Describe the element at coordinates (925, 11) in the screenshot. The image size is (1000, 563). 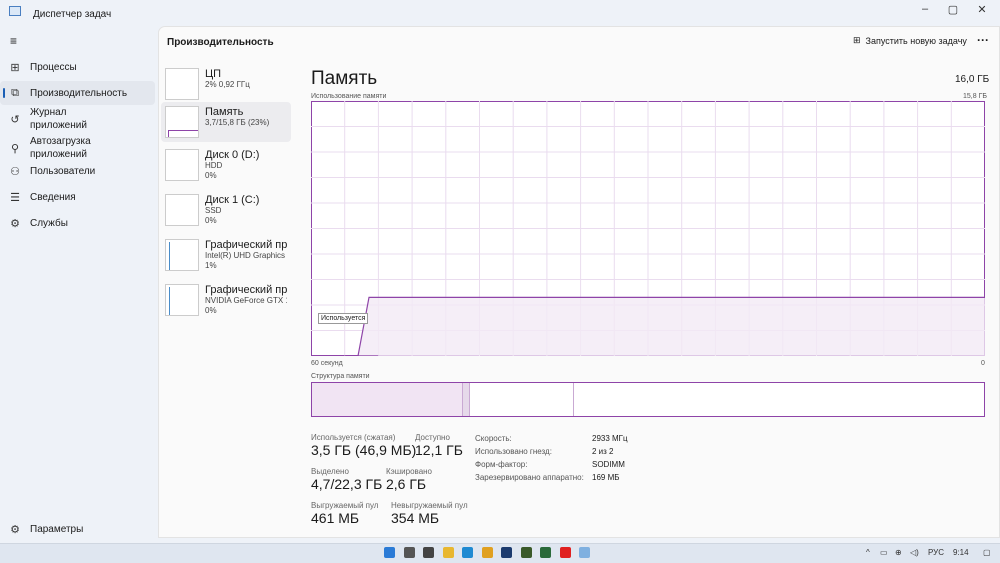
I see `minimize-button: –` at that location.